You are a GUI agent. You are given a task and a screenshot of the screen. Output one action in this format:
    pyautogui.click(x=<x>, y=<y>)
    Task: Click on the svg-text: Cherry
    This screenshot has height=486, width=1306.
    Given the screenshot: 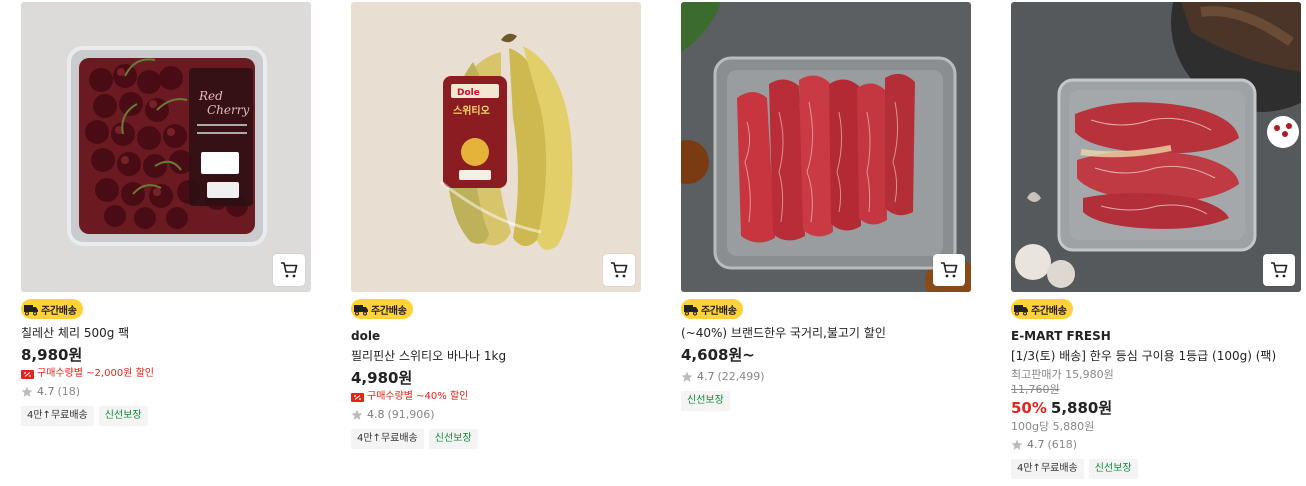 What is the action you would take?
    pyautogui.click(x=228, y=110)
    